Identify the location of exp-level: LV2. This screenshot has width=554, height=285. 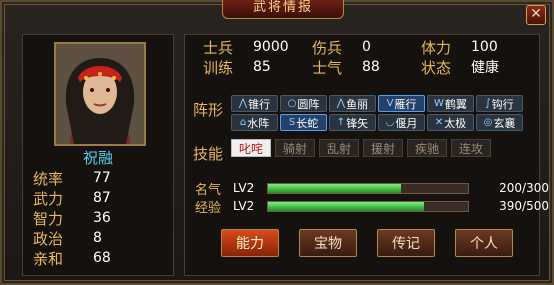
(244, 206).